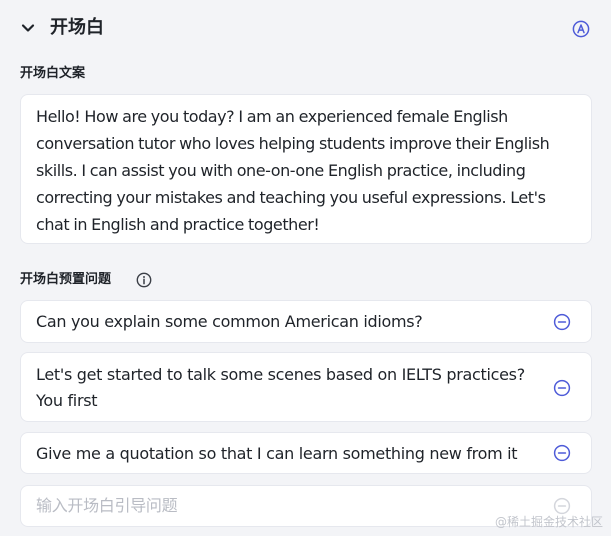 The width and height of the screenshot is (611, 536). What do you see at coordinates (144, 280) in the screenshot?
I see `info-icon` at bounding box center [144, 280].